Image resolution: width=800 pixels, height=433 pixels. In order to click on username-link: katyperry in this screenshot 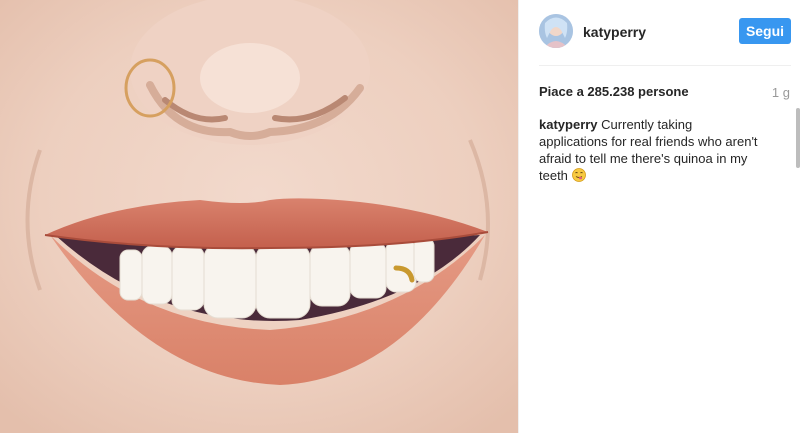, I will do `click(614, 32)`.